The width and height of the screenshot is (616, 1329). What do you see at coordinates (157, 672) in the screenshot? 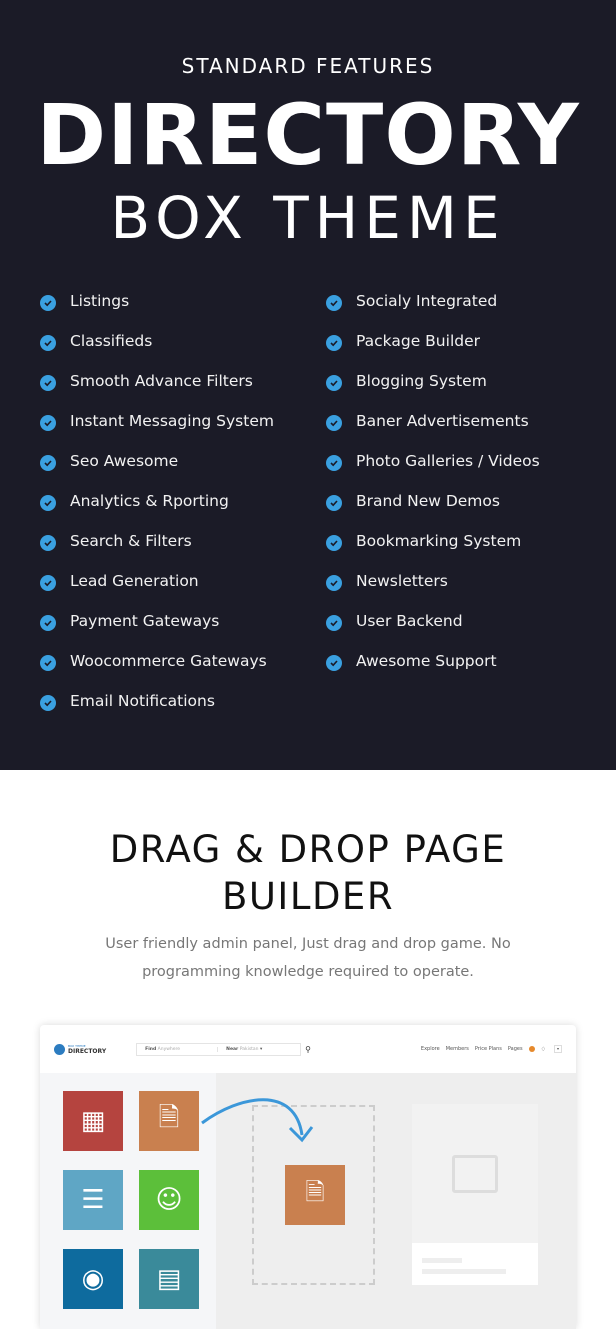
I see `feature-item: Woocommerce Gateways` at bounding box center [157, 672].